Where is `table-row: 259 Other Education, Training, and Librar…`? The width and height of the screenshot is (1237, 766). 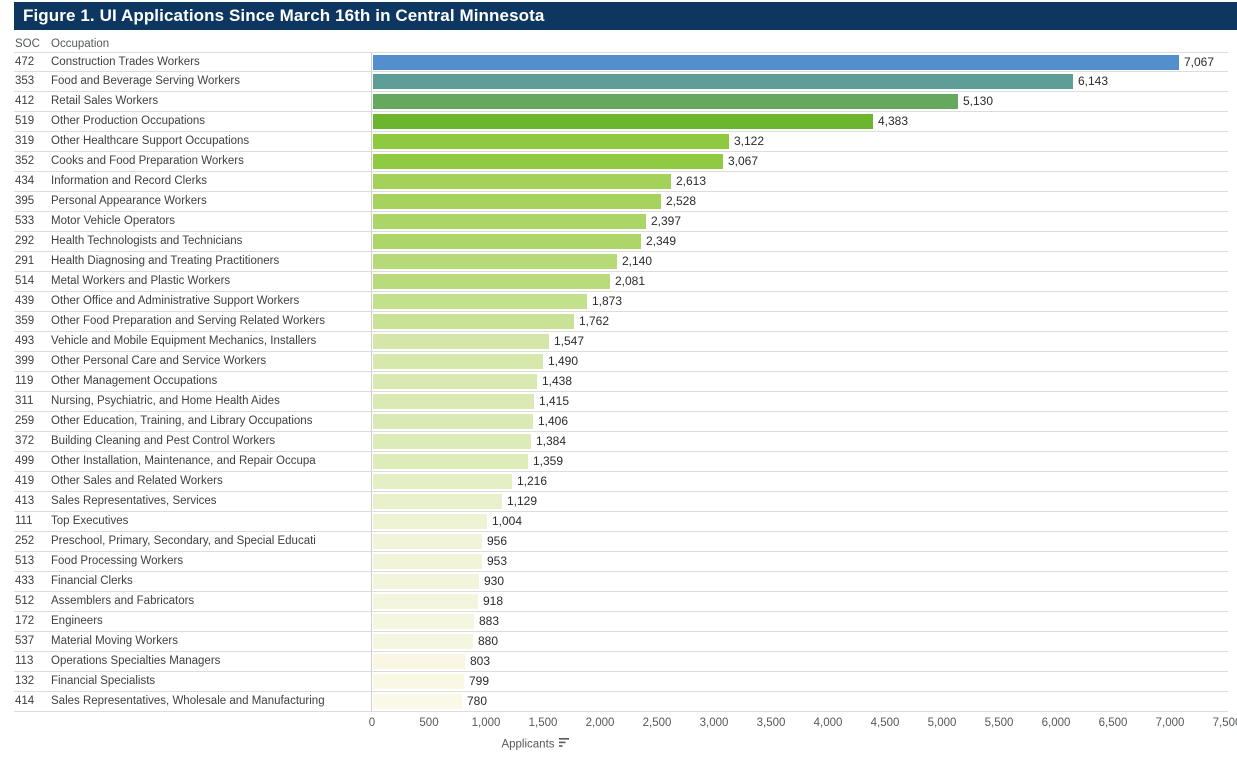 table-row: 259 Other Education, Training, and Librar… is located at coordinates (621, 422).